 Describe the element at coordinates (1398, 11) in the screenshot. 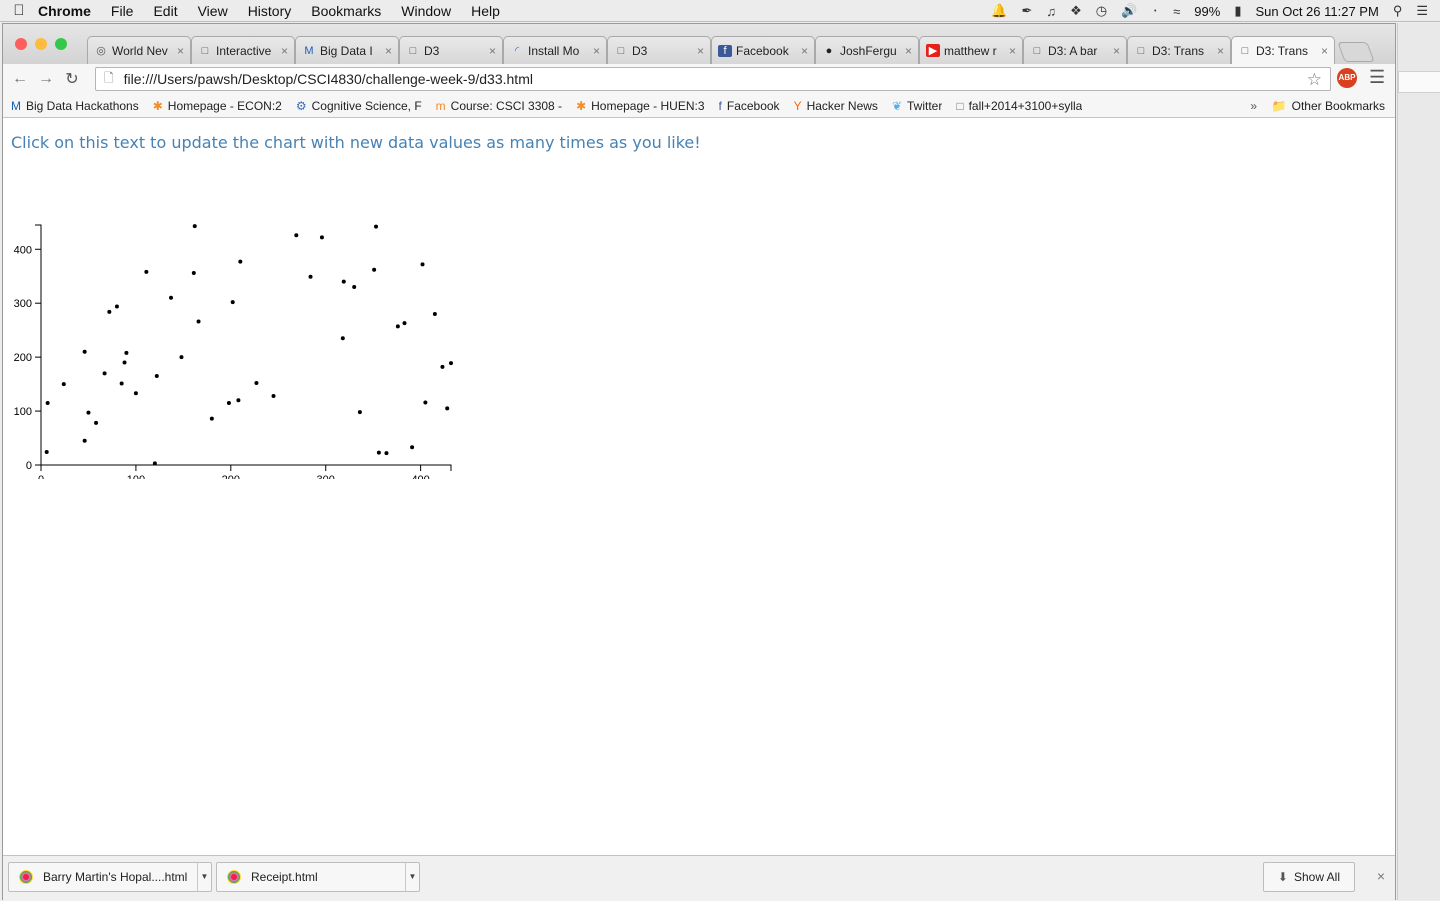

I see `spotlight-search-icon: ⚲` at that location.